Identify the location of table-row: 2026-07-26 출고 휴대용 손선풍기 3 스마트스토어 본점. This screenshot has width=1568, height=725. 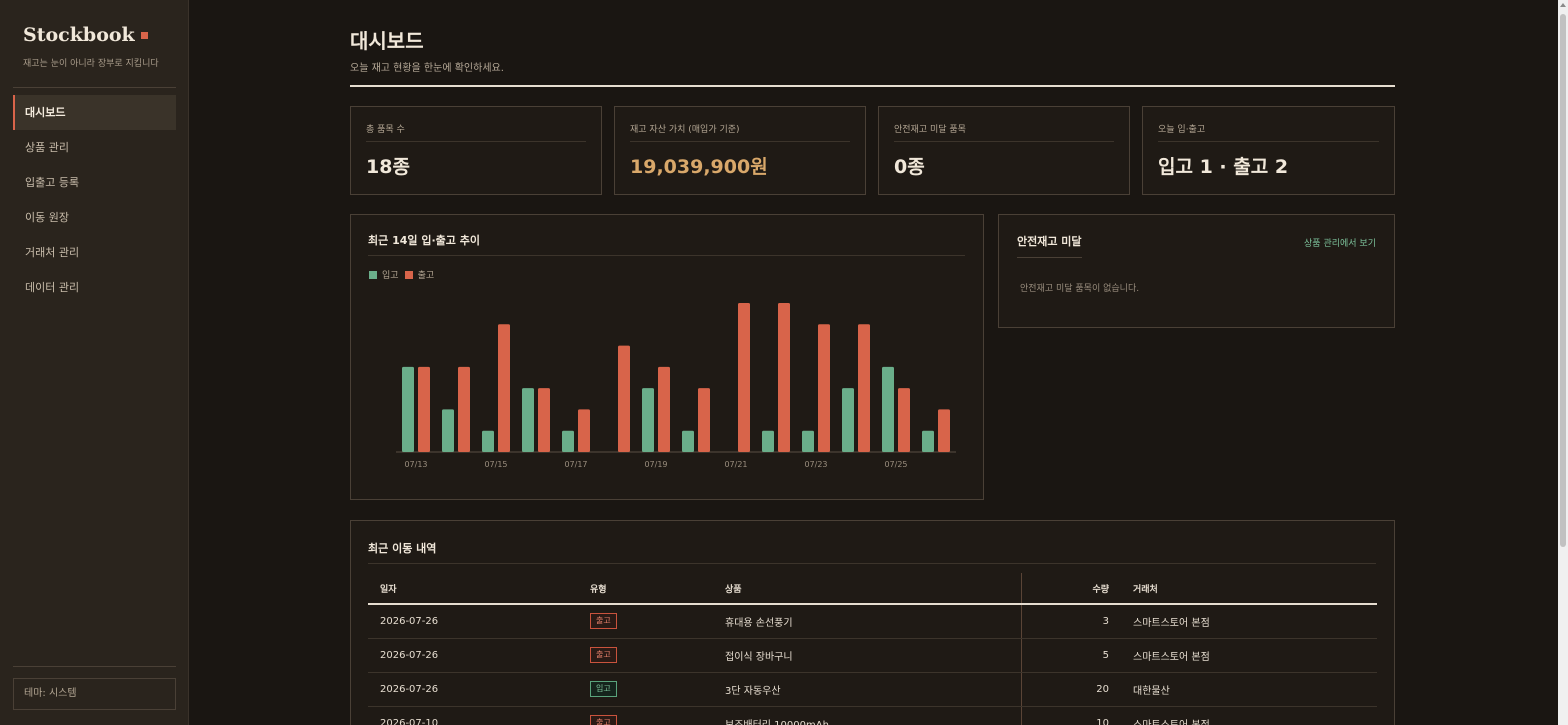
(872, 621).